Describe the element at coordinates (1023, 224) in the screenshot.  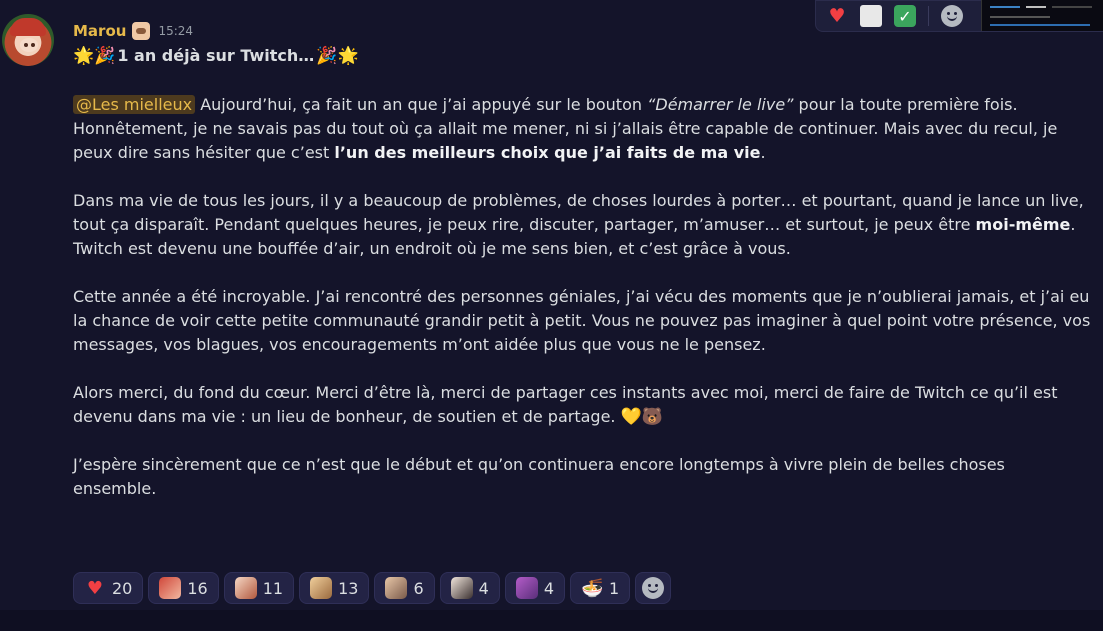
I see `paragraph-2-bold: moi-même` at that location.